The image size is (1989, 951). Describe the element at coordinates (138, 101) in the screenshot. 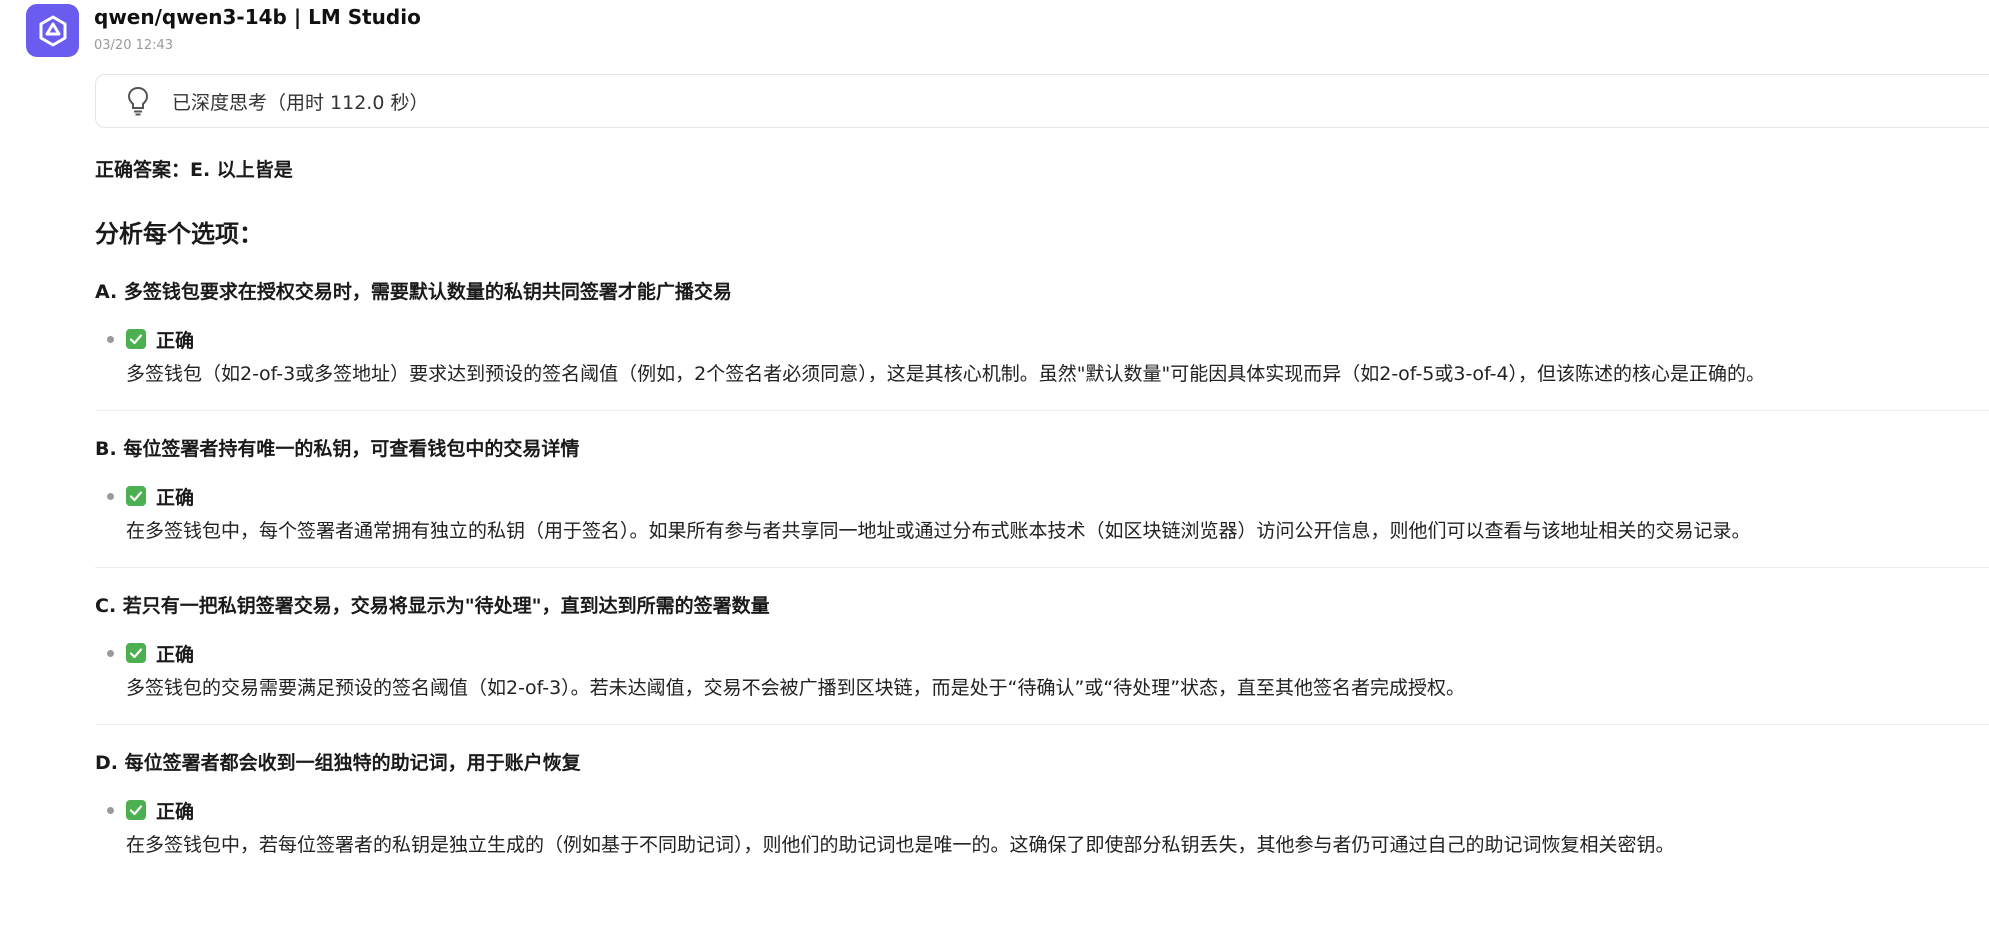

I see `lightbulb-icon` at that location.